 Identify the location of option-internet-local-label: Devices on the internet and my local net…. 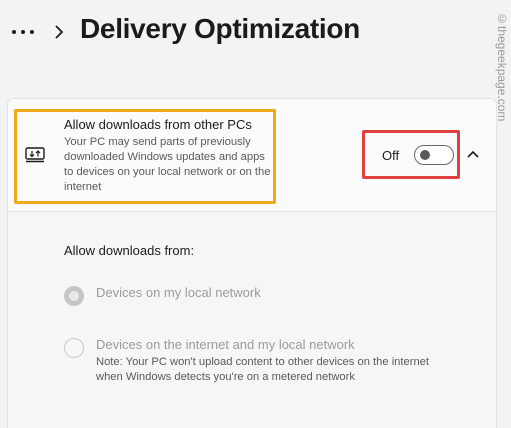
(225, 344).